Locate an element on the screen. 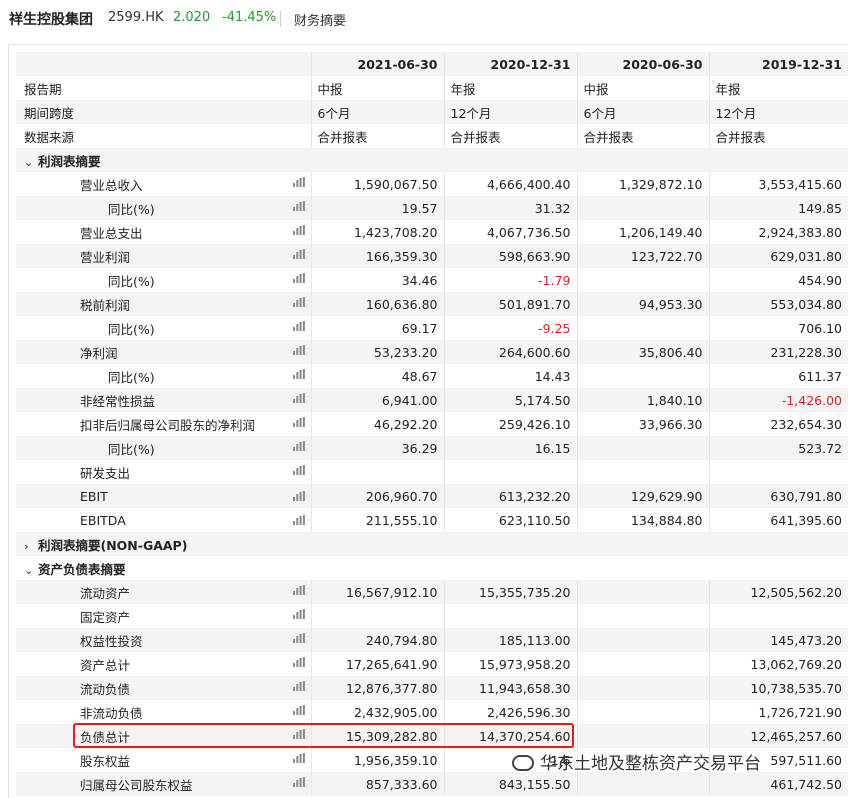 This screenshot has width=848, height=798. column-header: 2021-06-30 is located at coordinates (377, 64).